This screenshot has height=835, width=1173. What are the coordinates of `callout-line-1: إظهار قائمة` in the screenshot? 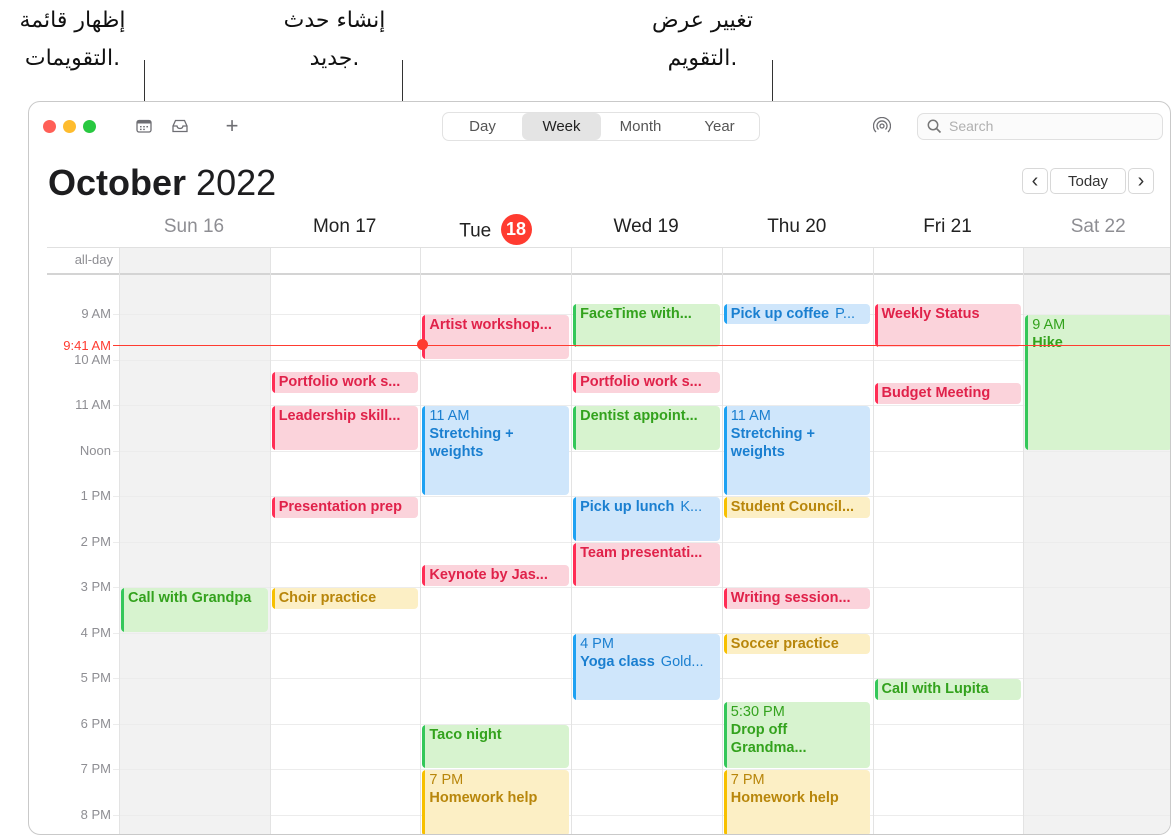 It's located at (72, 20).